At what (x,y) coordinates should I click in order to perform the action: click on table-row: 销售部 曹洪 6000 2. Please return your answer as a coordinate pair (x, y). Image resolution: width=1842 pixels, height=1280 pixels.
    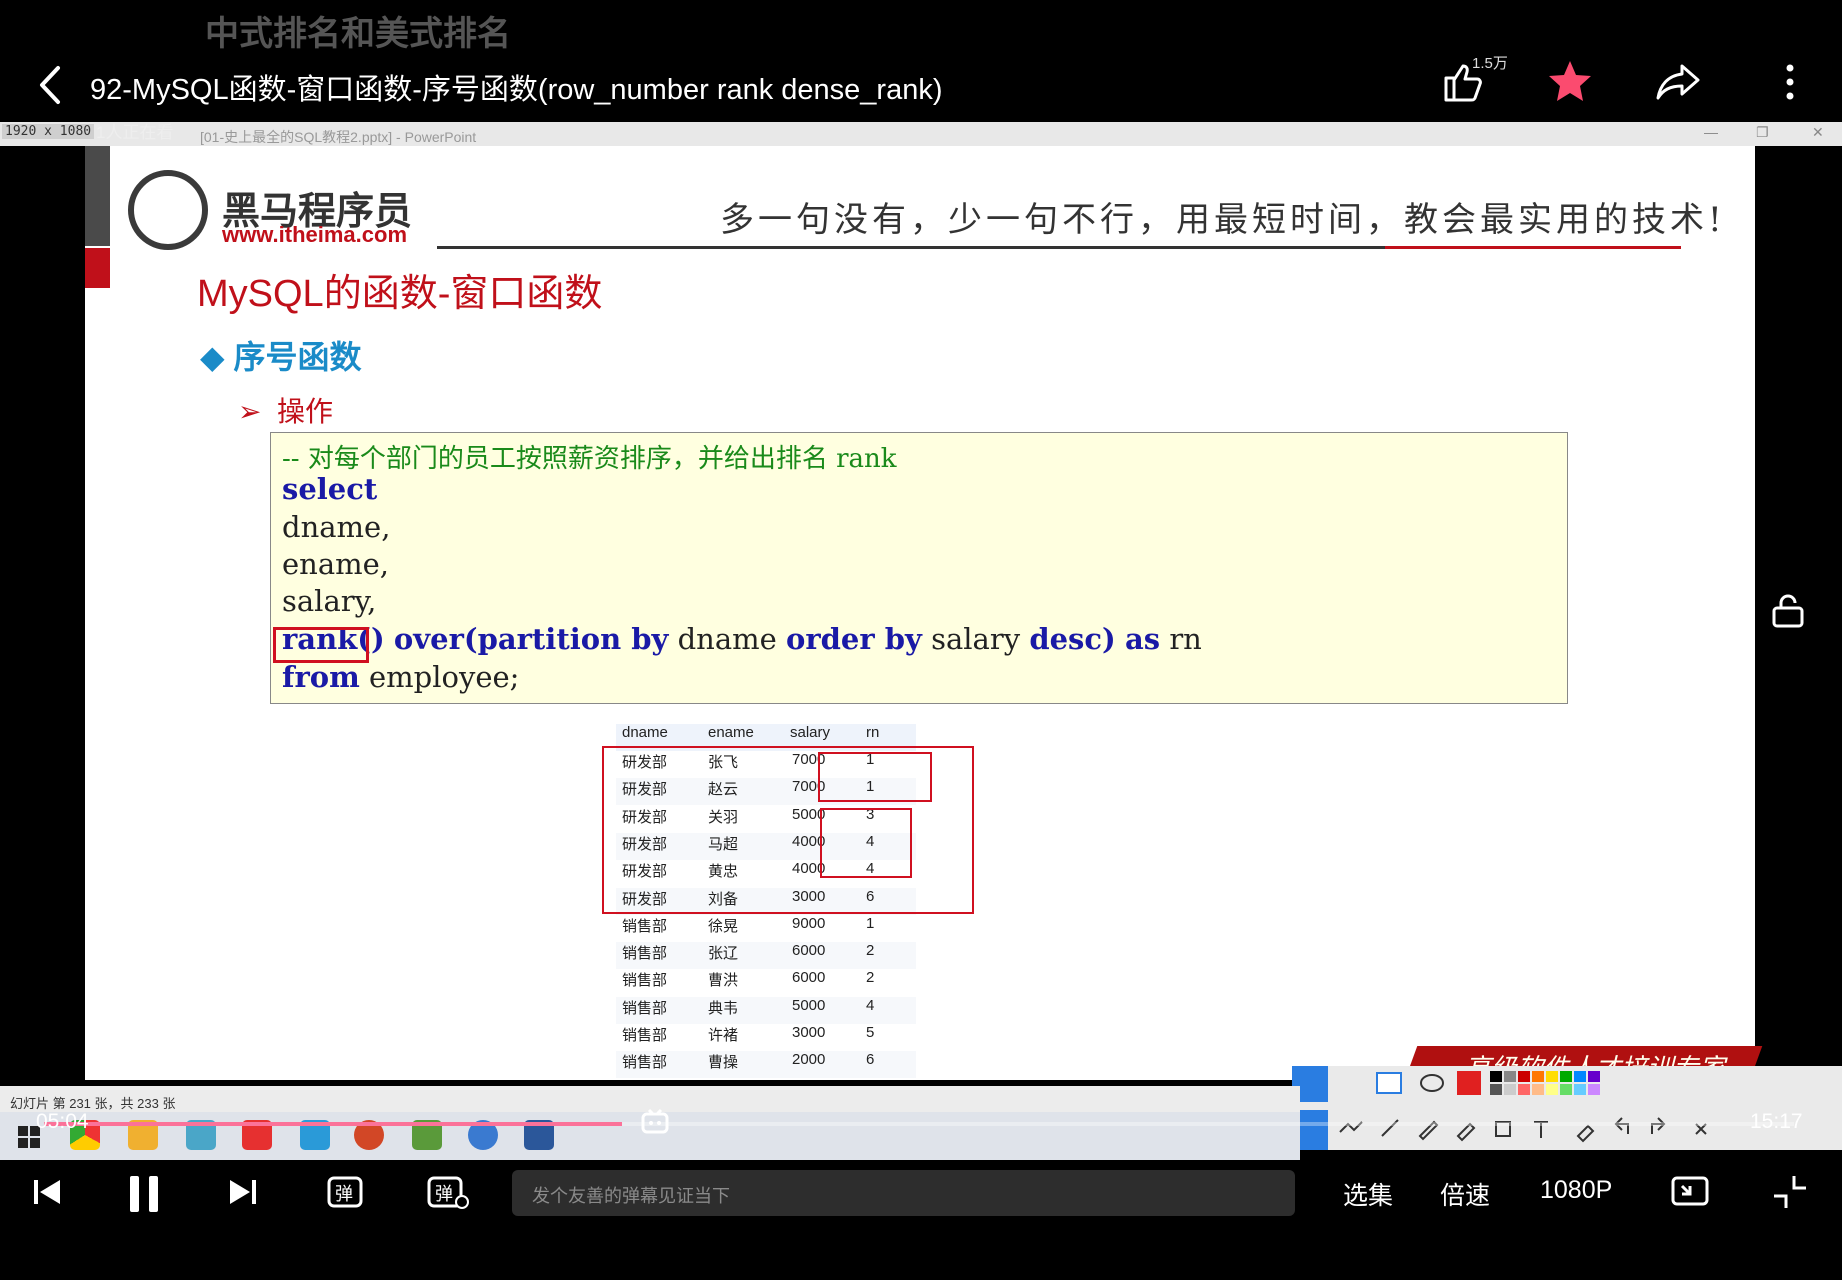
    Looking at the image, I should click on (766, 982).